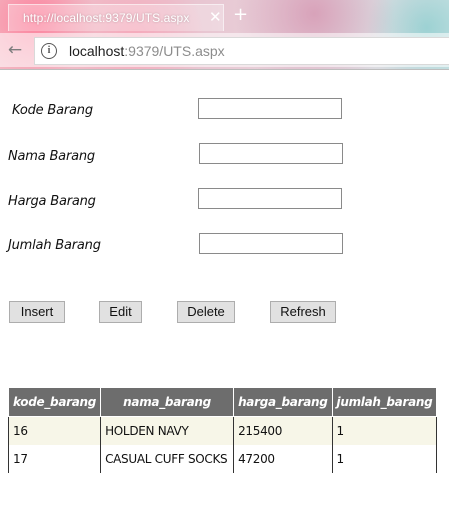 Image resolution: width=449 pixels, height=530 pixels. I want to click on browser-tab: http://localhost:9379/UTS.aspx ✕, so click(116, 17).